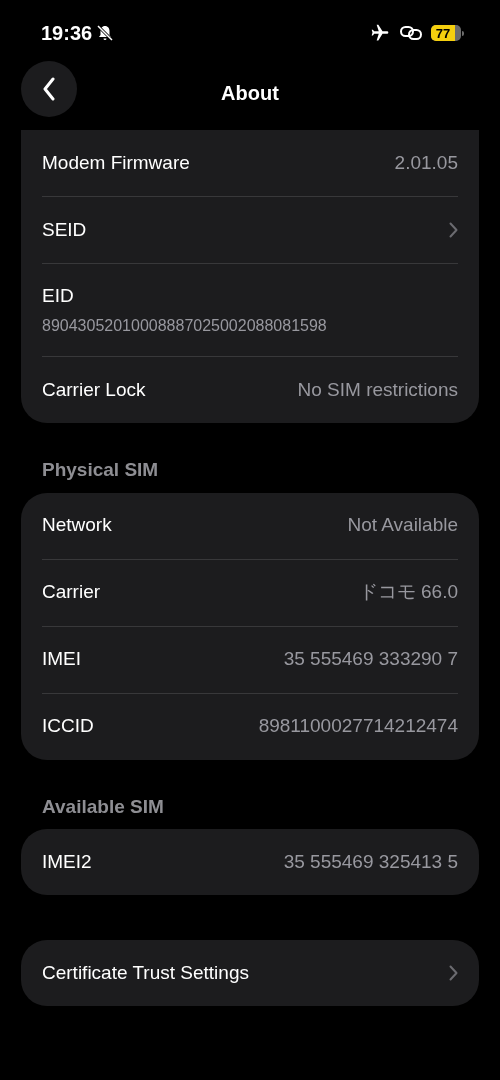 The height and width of the screenshot is (1080, 500). I want to click on battery-percent: 77, so click(443, 33).